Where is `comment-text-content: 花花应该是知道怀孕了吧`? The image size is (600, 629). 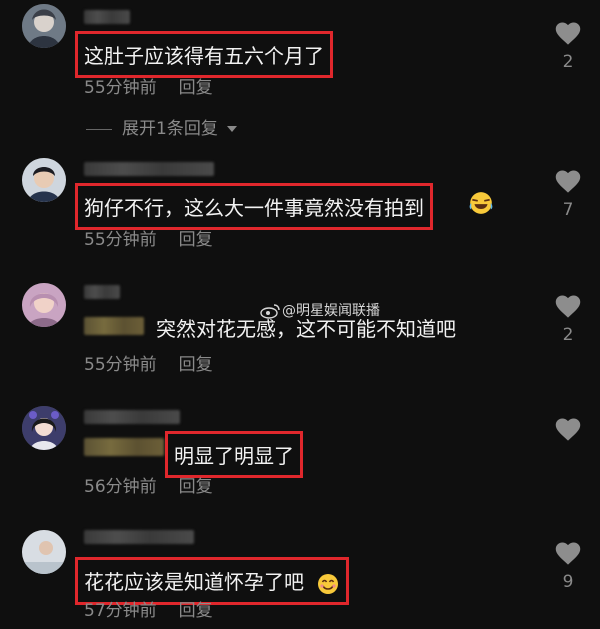 comment-text-content: 花花应该是知道怀孕了吧 is located at coordinates (194, 582).